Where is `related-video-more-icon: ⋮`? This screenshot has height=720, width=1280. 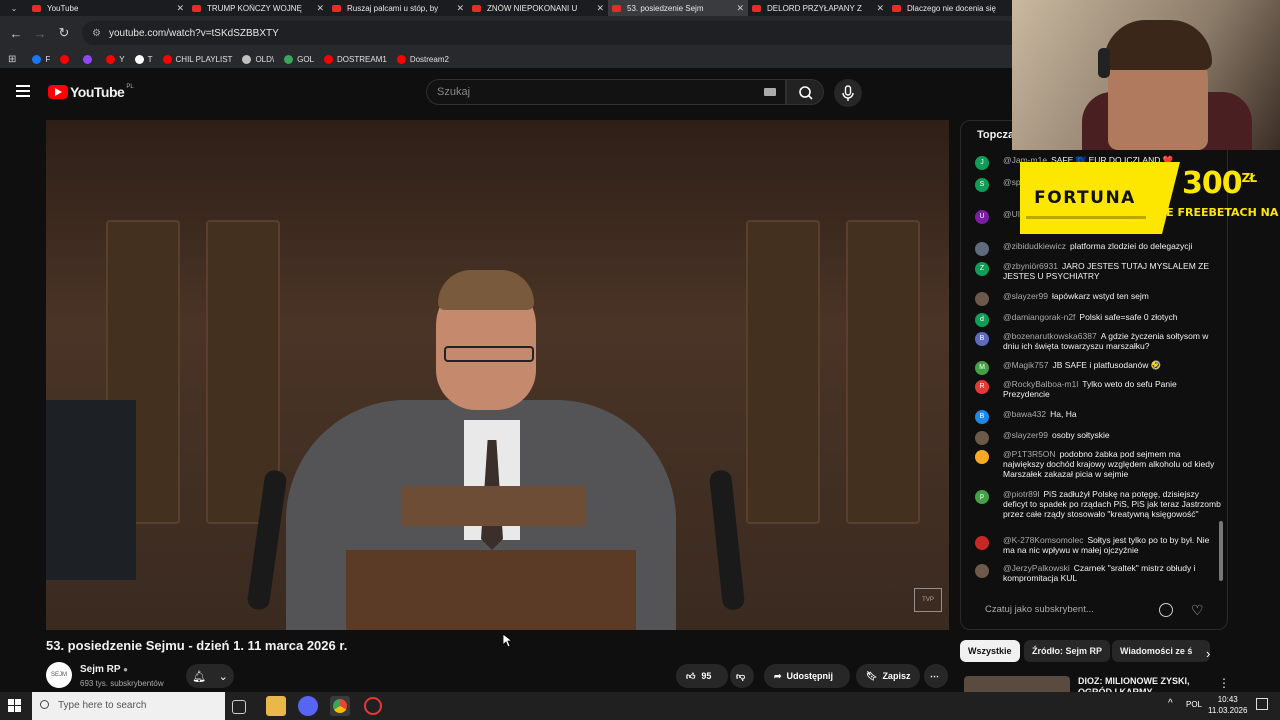
related-video-more-icon: ⋮ is located at coordinates (1224, 683).